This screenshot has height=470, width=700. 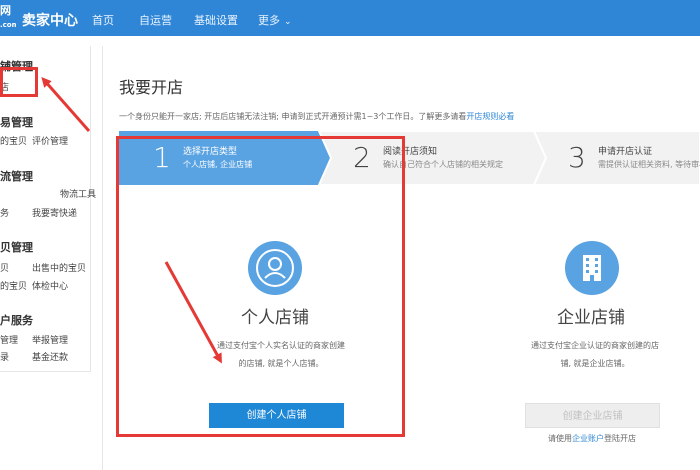 I want to click on step-3: 3 申请开店认证 需提供认证相关资料, 等待审核, so click(x=617, y=158).